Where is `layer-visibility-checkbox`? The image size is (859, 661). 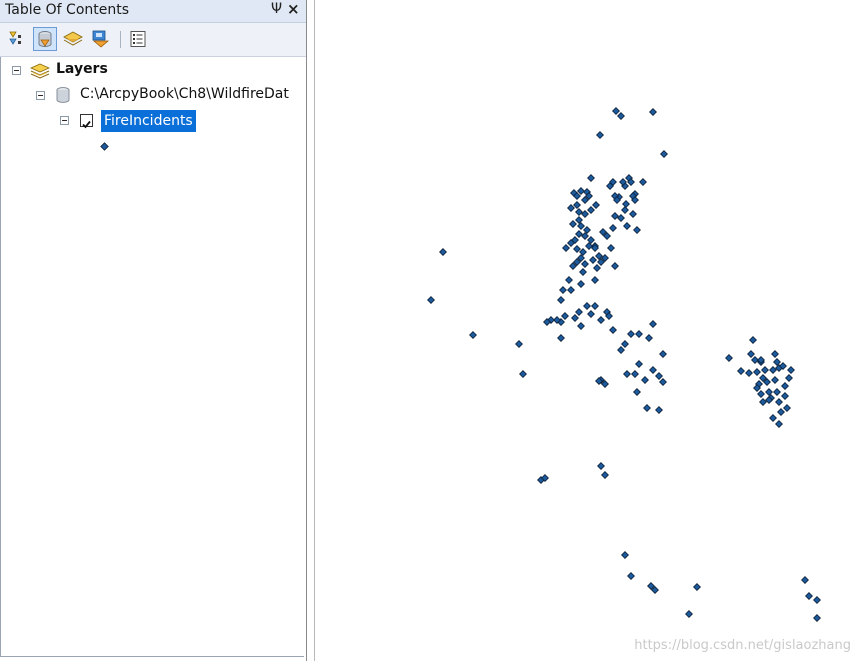
layer-visibility-checkbox is located at coordinates (86, 121).